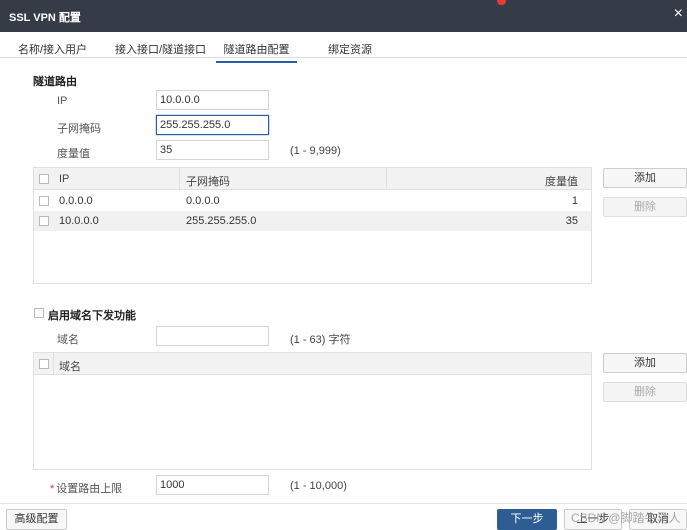 This screenshot has width=687, height=530. What do you see at coordinates (79, 129) in the screenshot?
I see `mask-label: 子网掩码` at bounding box center [79, 129].